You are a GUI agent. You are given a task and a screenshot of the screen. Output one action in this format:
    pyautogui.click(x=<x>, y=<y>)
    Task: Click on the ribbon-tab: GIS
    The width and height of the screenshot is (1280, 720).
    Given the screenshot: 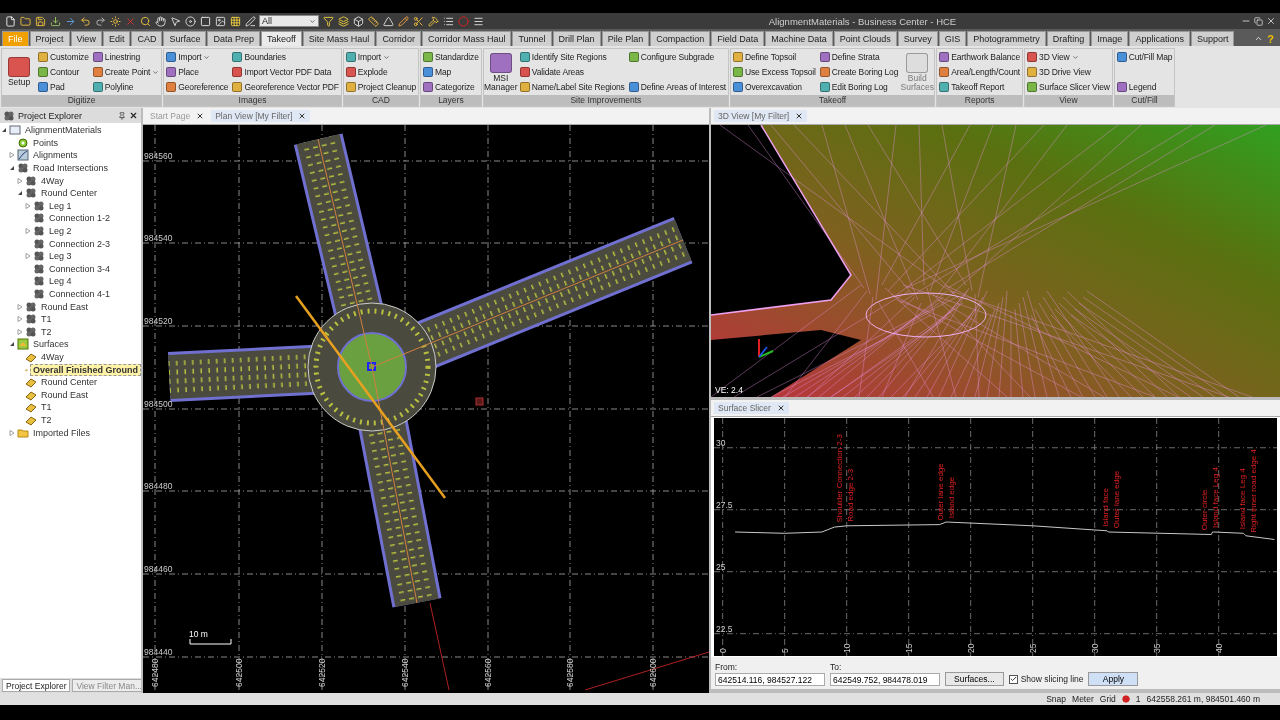 What is the action you would take?
    pyautogui.click(x=952, y=38)
    